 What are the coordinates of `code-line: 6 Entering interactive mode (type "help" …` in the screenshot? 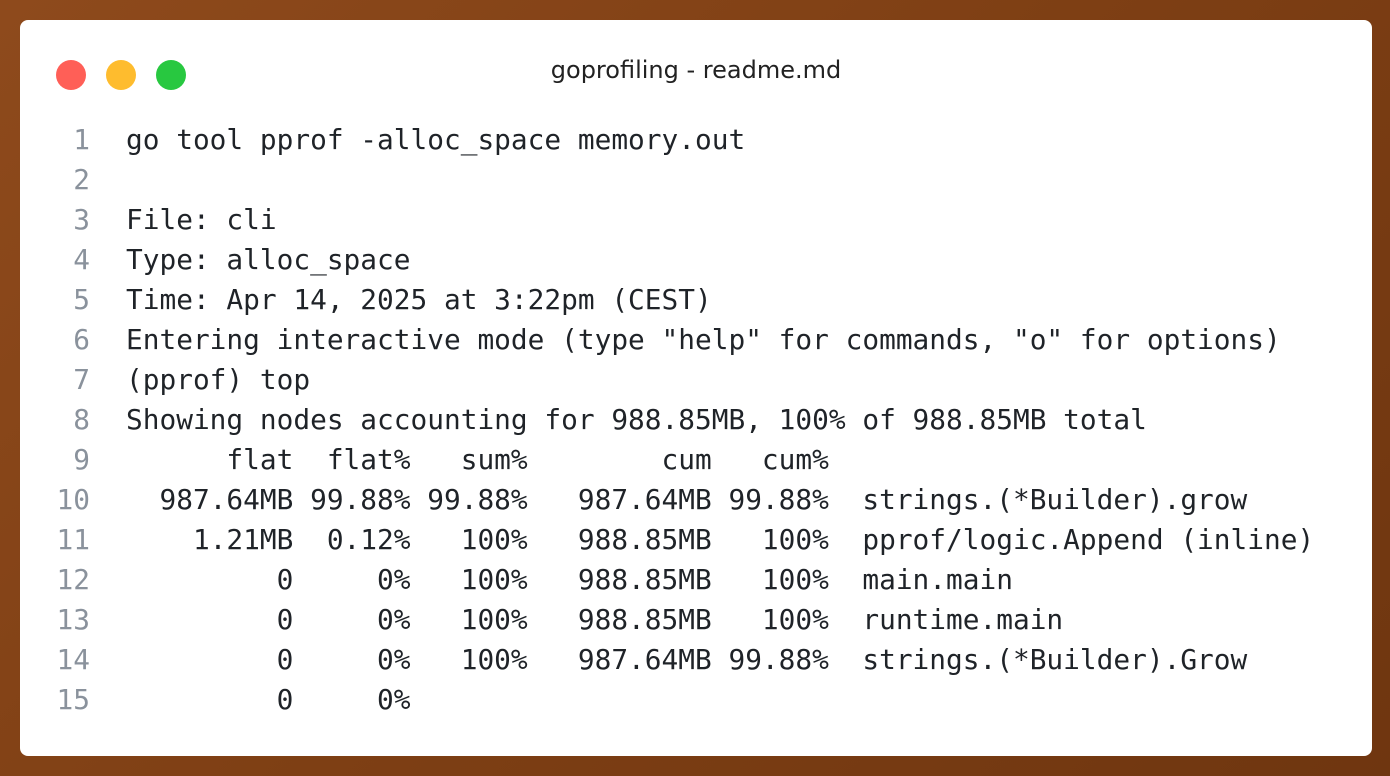 It's located at (667, 340).